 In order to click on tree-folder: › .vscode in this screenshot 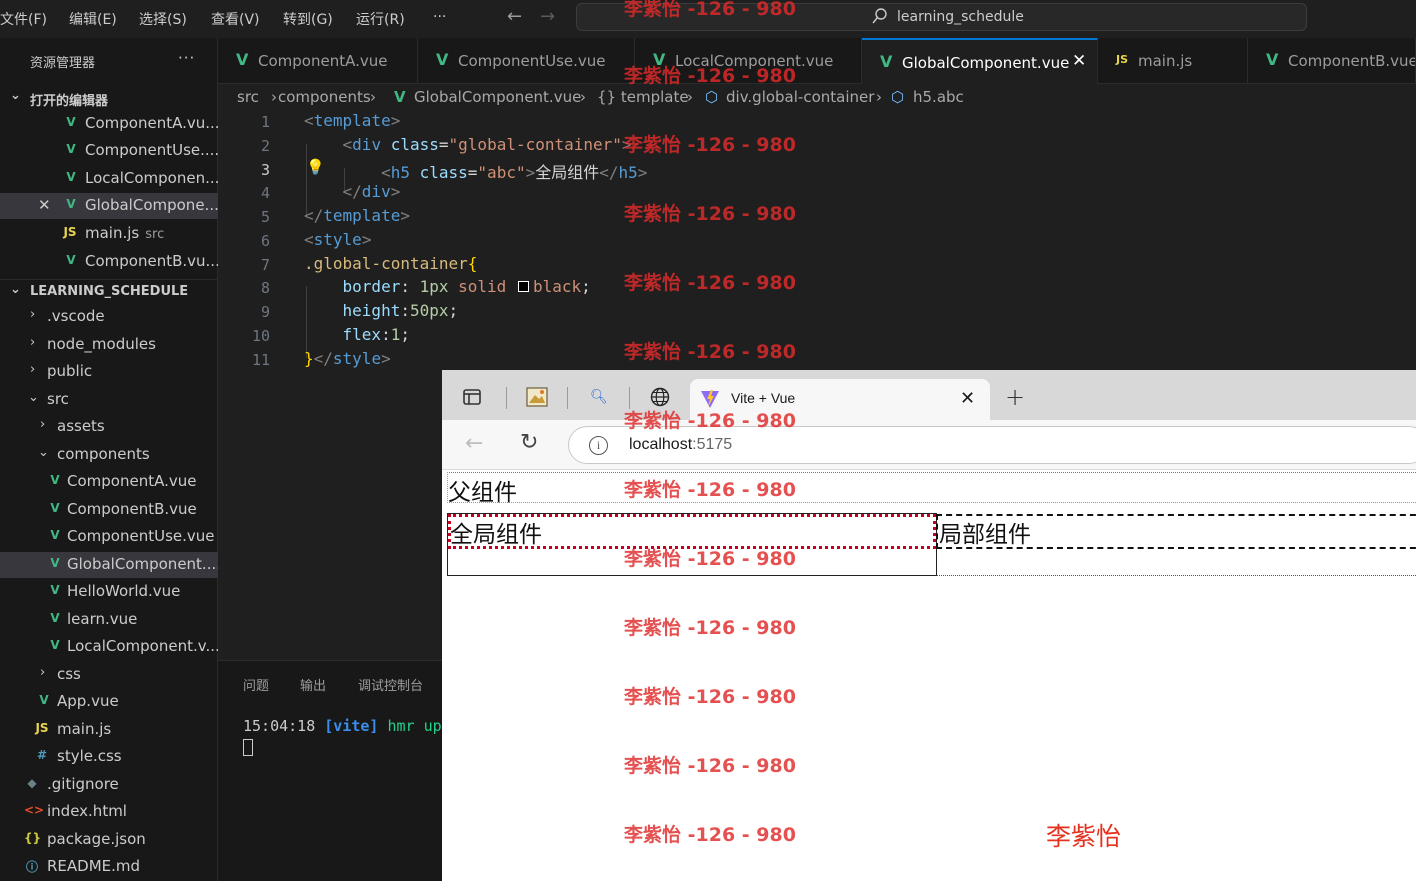, I will do `click(109, 317)`.